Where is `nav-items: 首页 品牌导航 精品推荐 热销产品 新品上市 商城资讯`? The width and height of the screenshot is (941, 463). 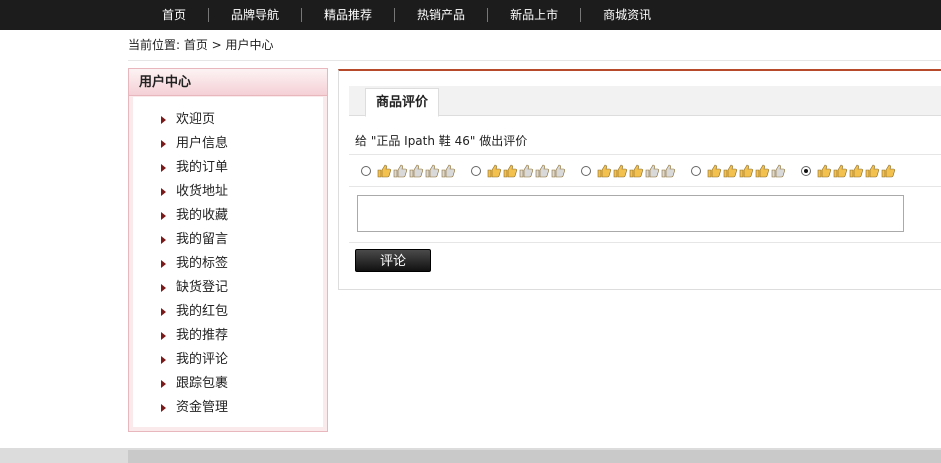 nav-items: 首页 品牌导航 精品推荐 热销产品 新品上市 商城资讯 is located at coordinates (406, 15).